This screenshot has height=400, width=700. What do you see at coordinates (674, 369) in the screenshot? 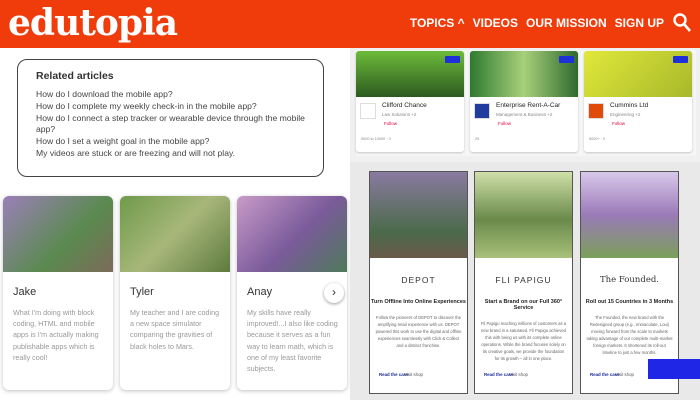
I see `floating-button` at bounding box center [674, 369].